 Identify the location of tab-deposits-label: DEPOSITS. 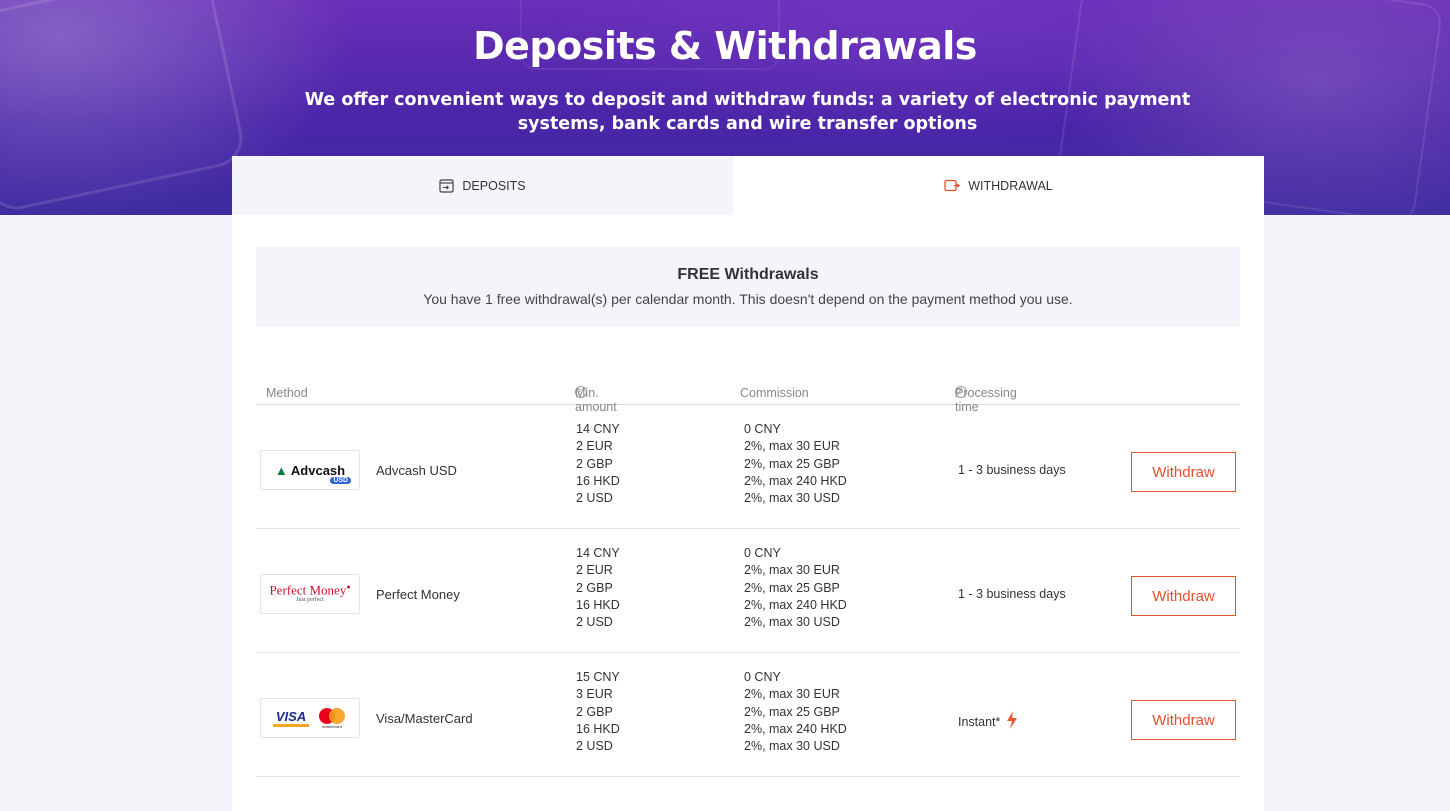
(494, 185).